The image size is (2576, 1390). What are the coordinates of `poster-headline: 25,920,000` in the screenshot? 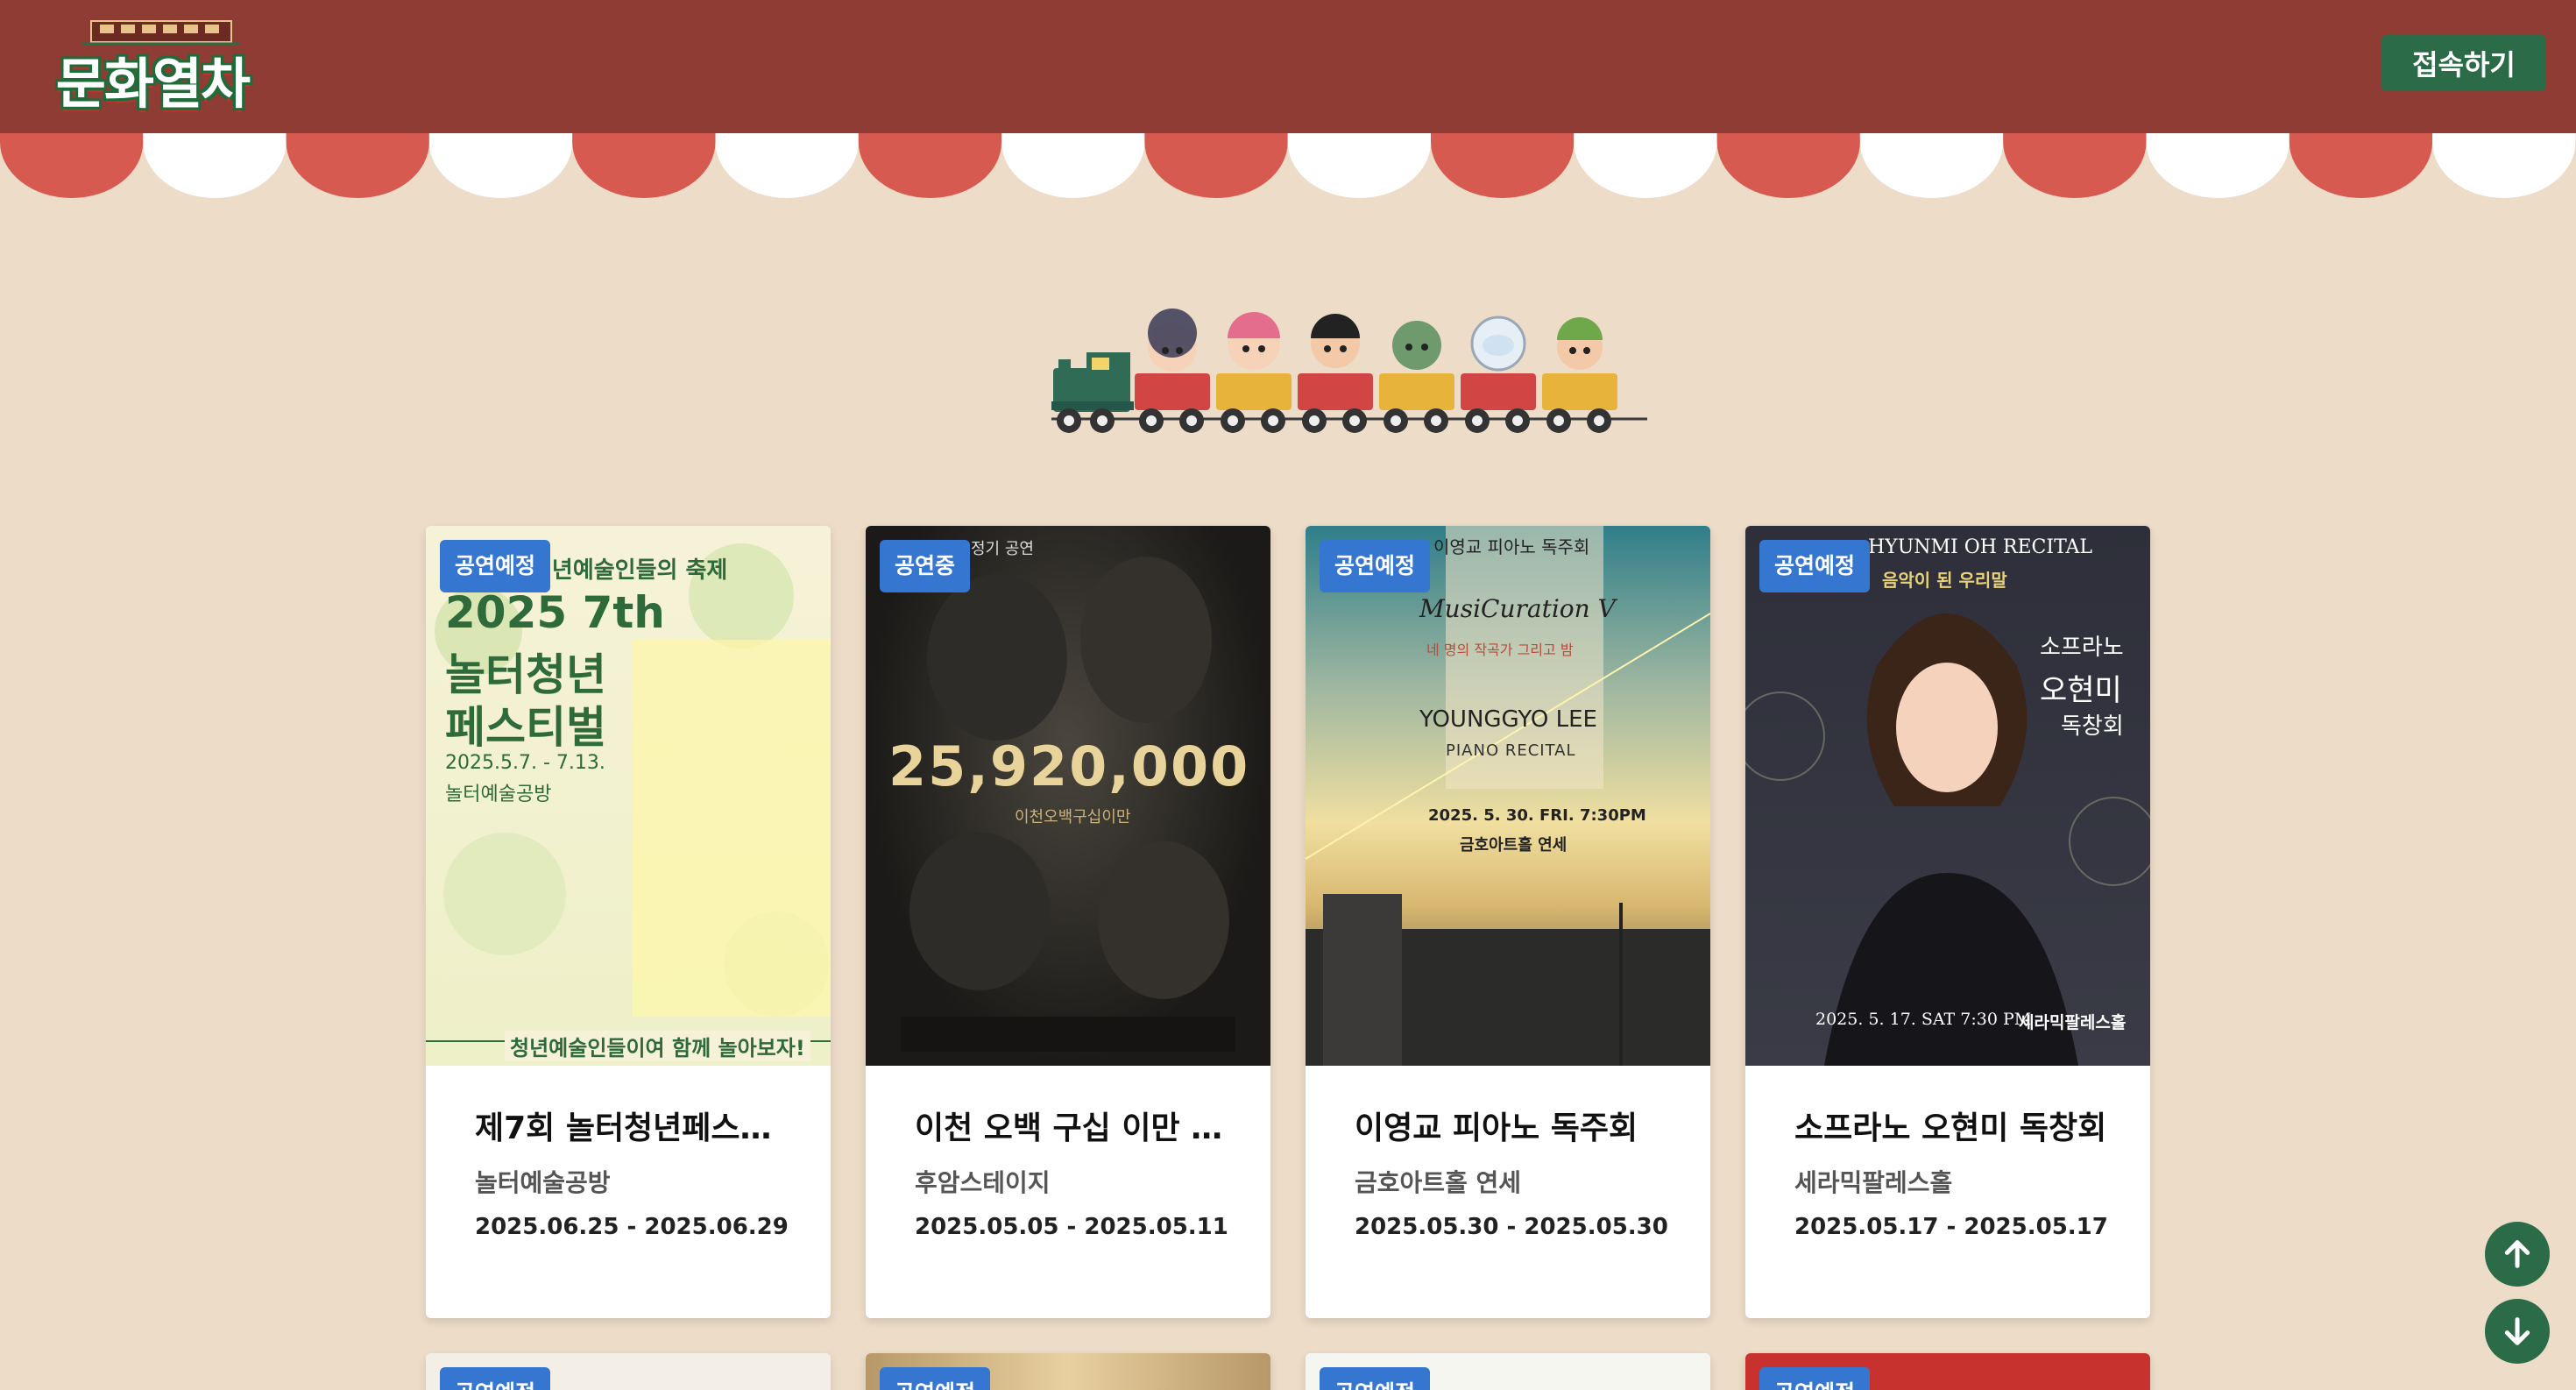 It's located at (1069, 766).